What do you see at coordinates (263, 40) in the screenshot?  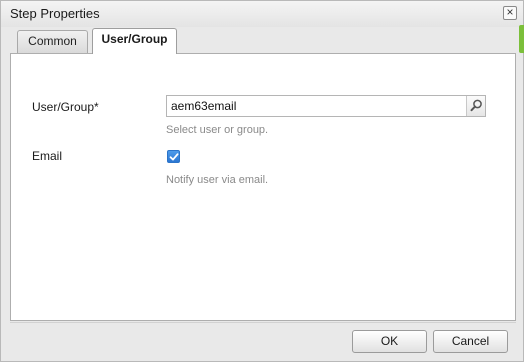 I see `tab-strip: Common User/Group` at bounding box center [263, 40].